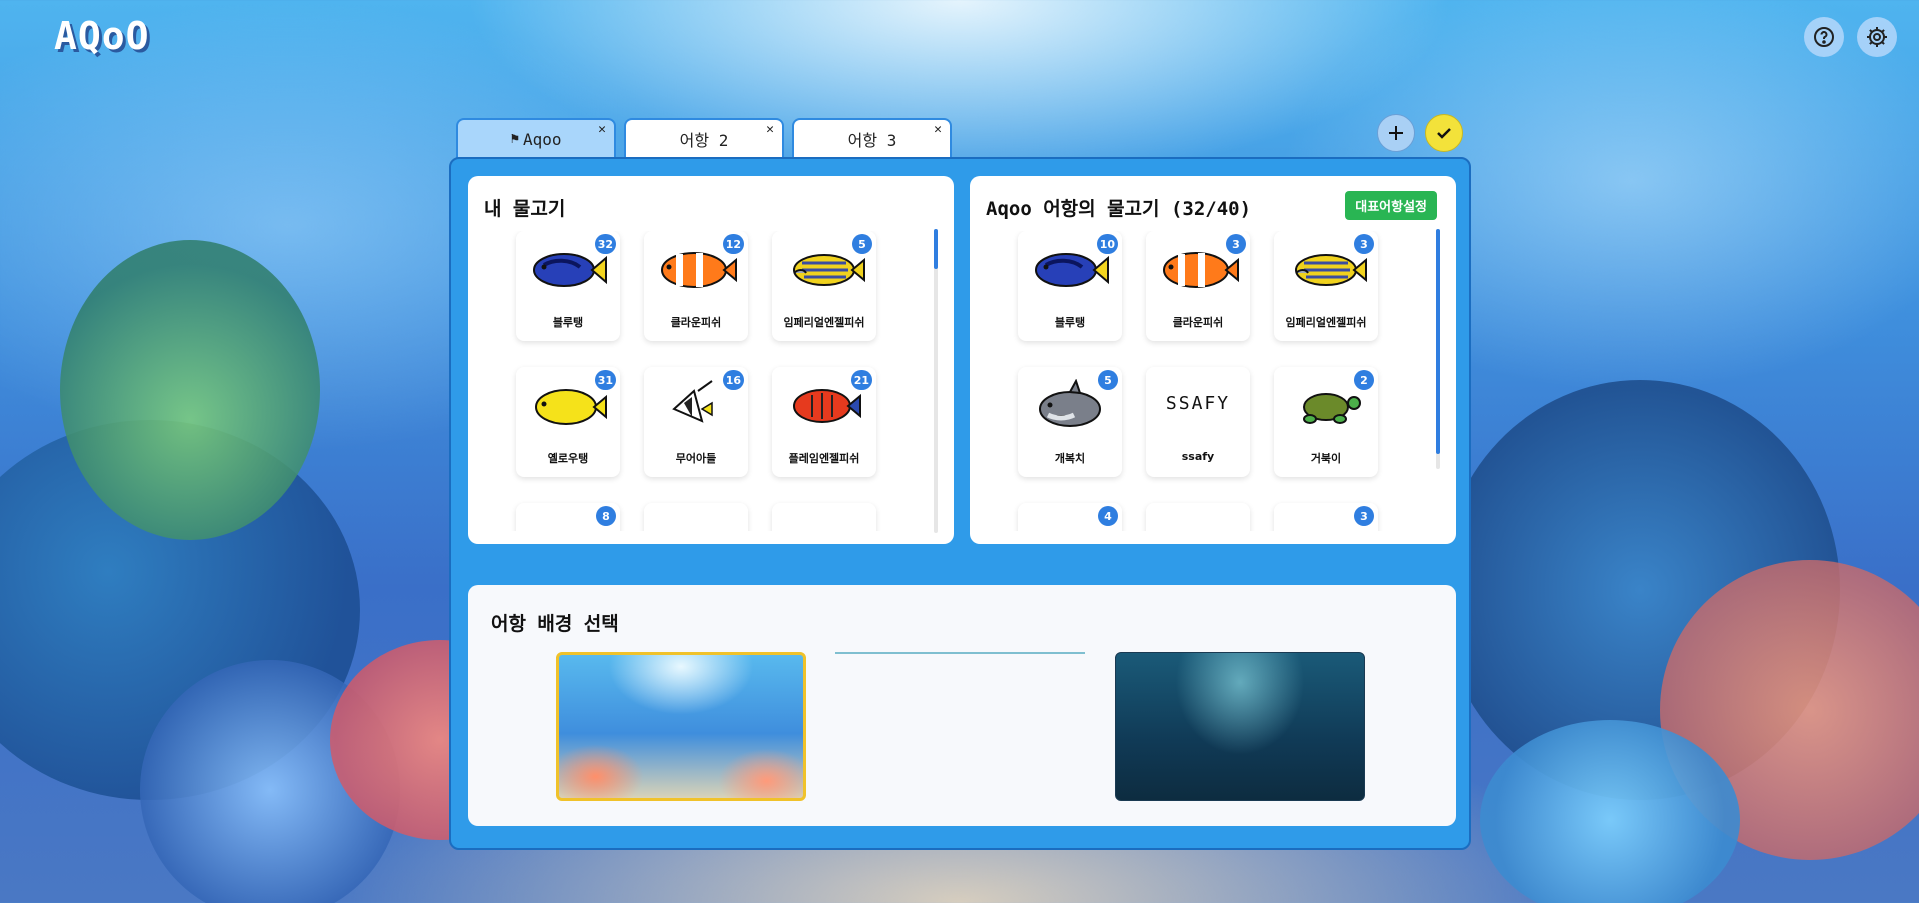 The height and width of the screenshot is (903, 1919). I want to click on fish-card: 임페리얼엔젤피쉬 5, so click(824, 286).